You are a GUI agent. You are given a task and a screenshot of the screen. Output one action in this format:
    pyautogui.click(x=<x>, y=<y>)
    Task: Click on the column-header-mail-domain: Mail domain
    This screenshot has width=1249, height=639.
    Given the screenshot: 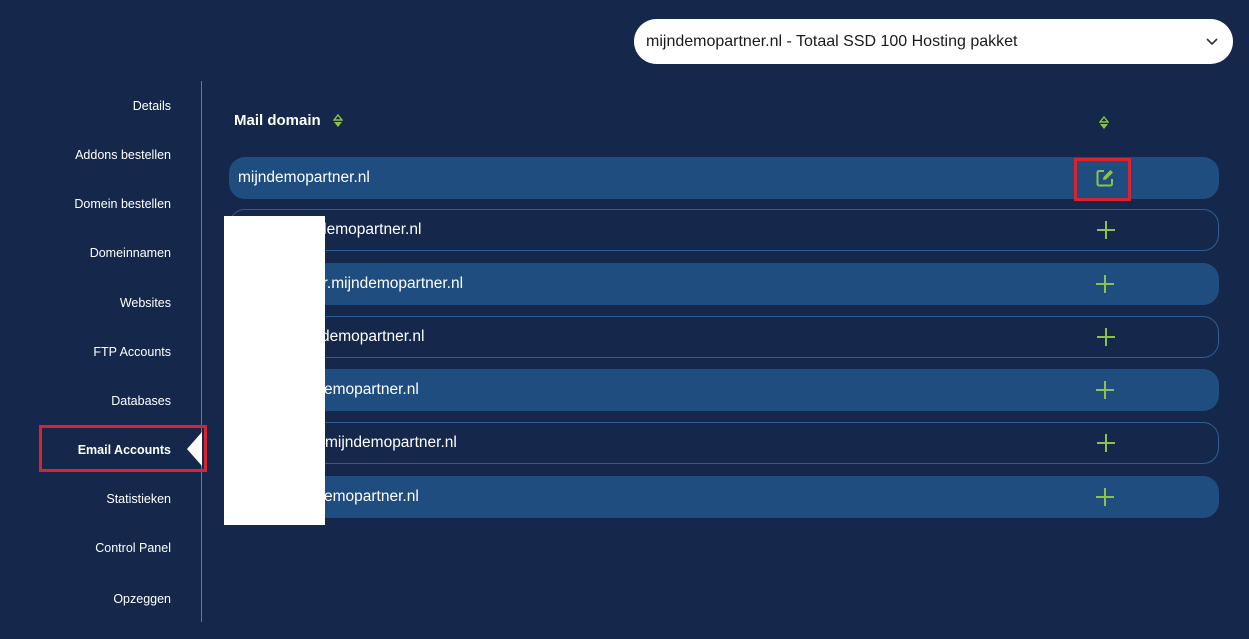 What is the action you would take?
    pyautogui.click(x=289, y=120)
    